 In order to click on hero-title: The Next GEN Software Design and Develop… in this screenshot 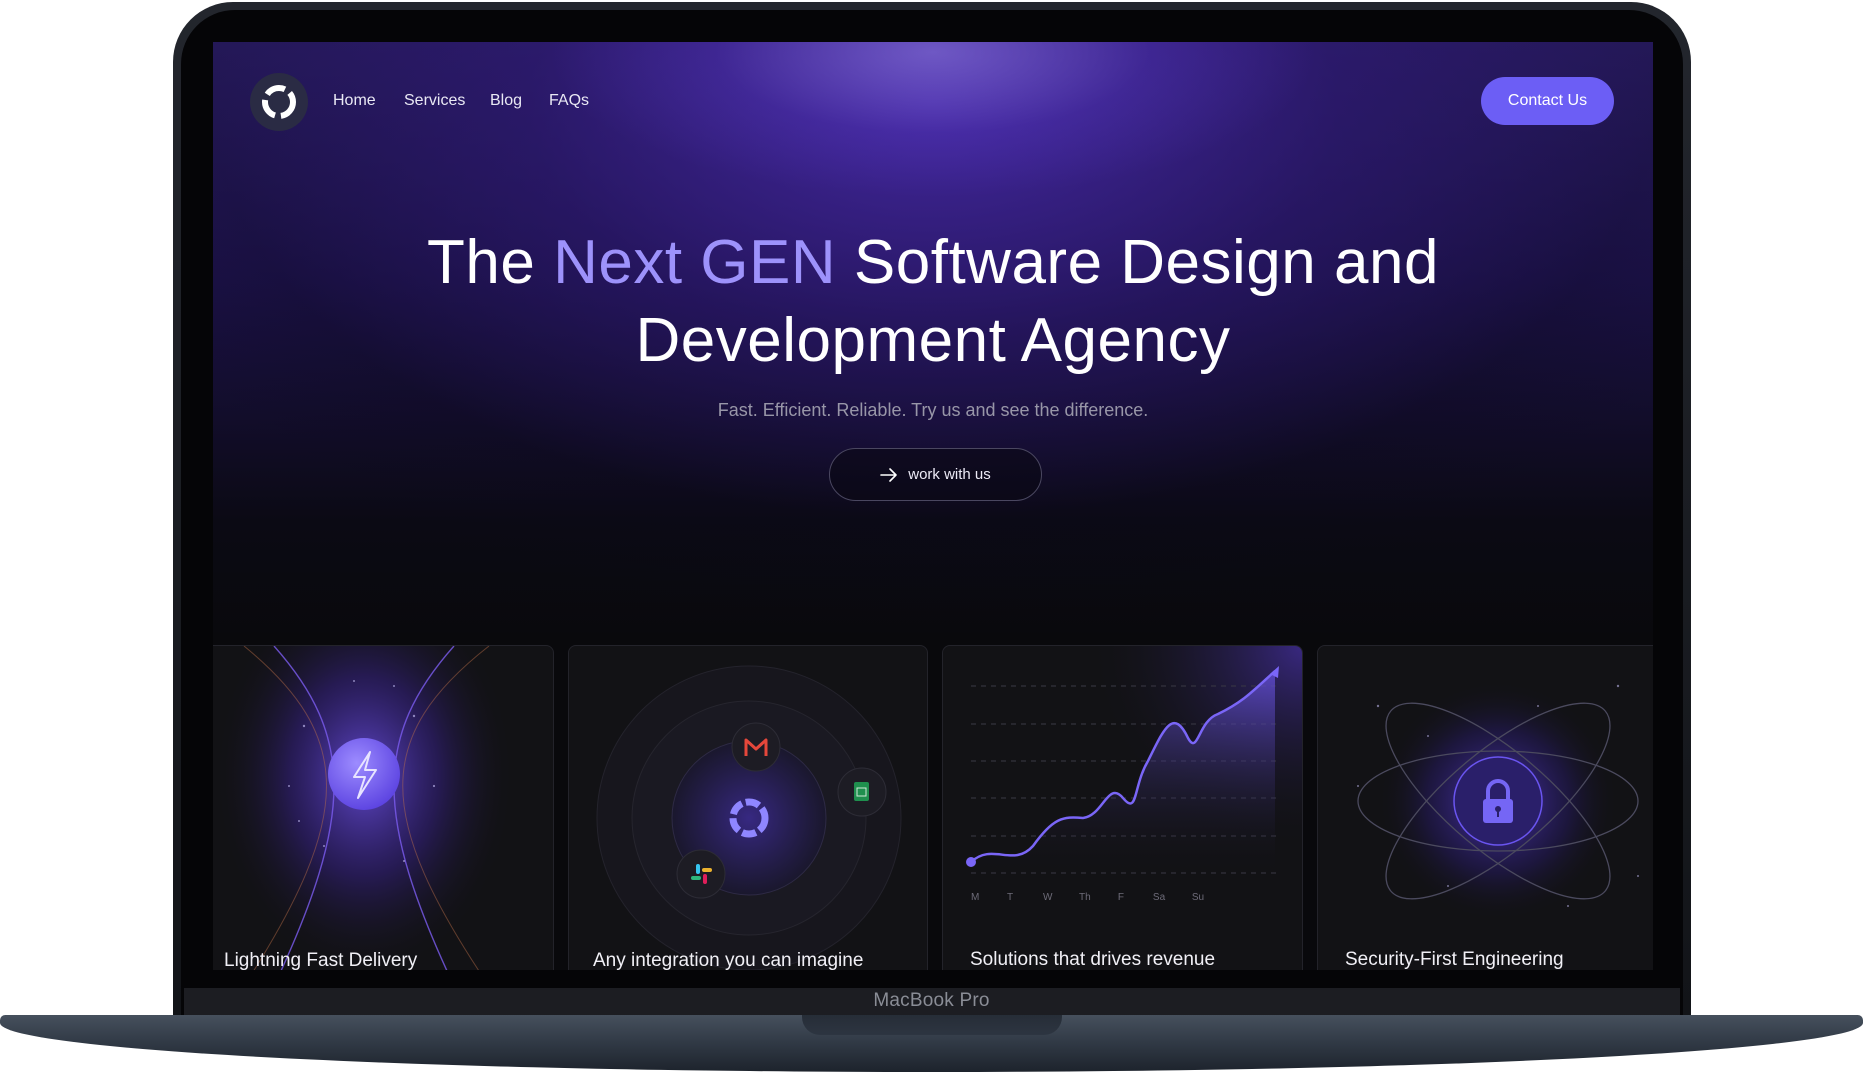, I will do `click(933, 302)`.